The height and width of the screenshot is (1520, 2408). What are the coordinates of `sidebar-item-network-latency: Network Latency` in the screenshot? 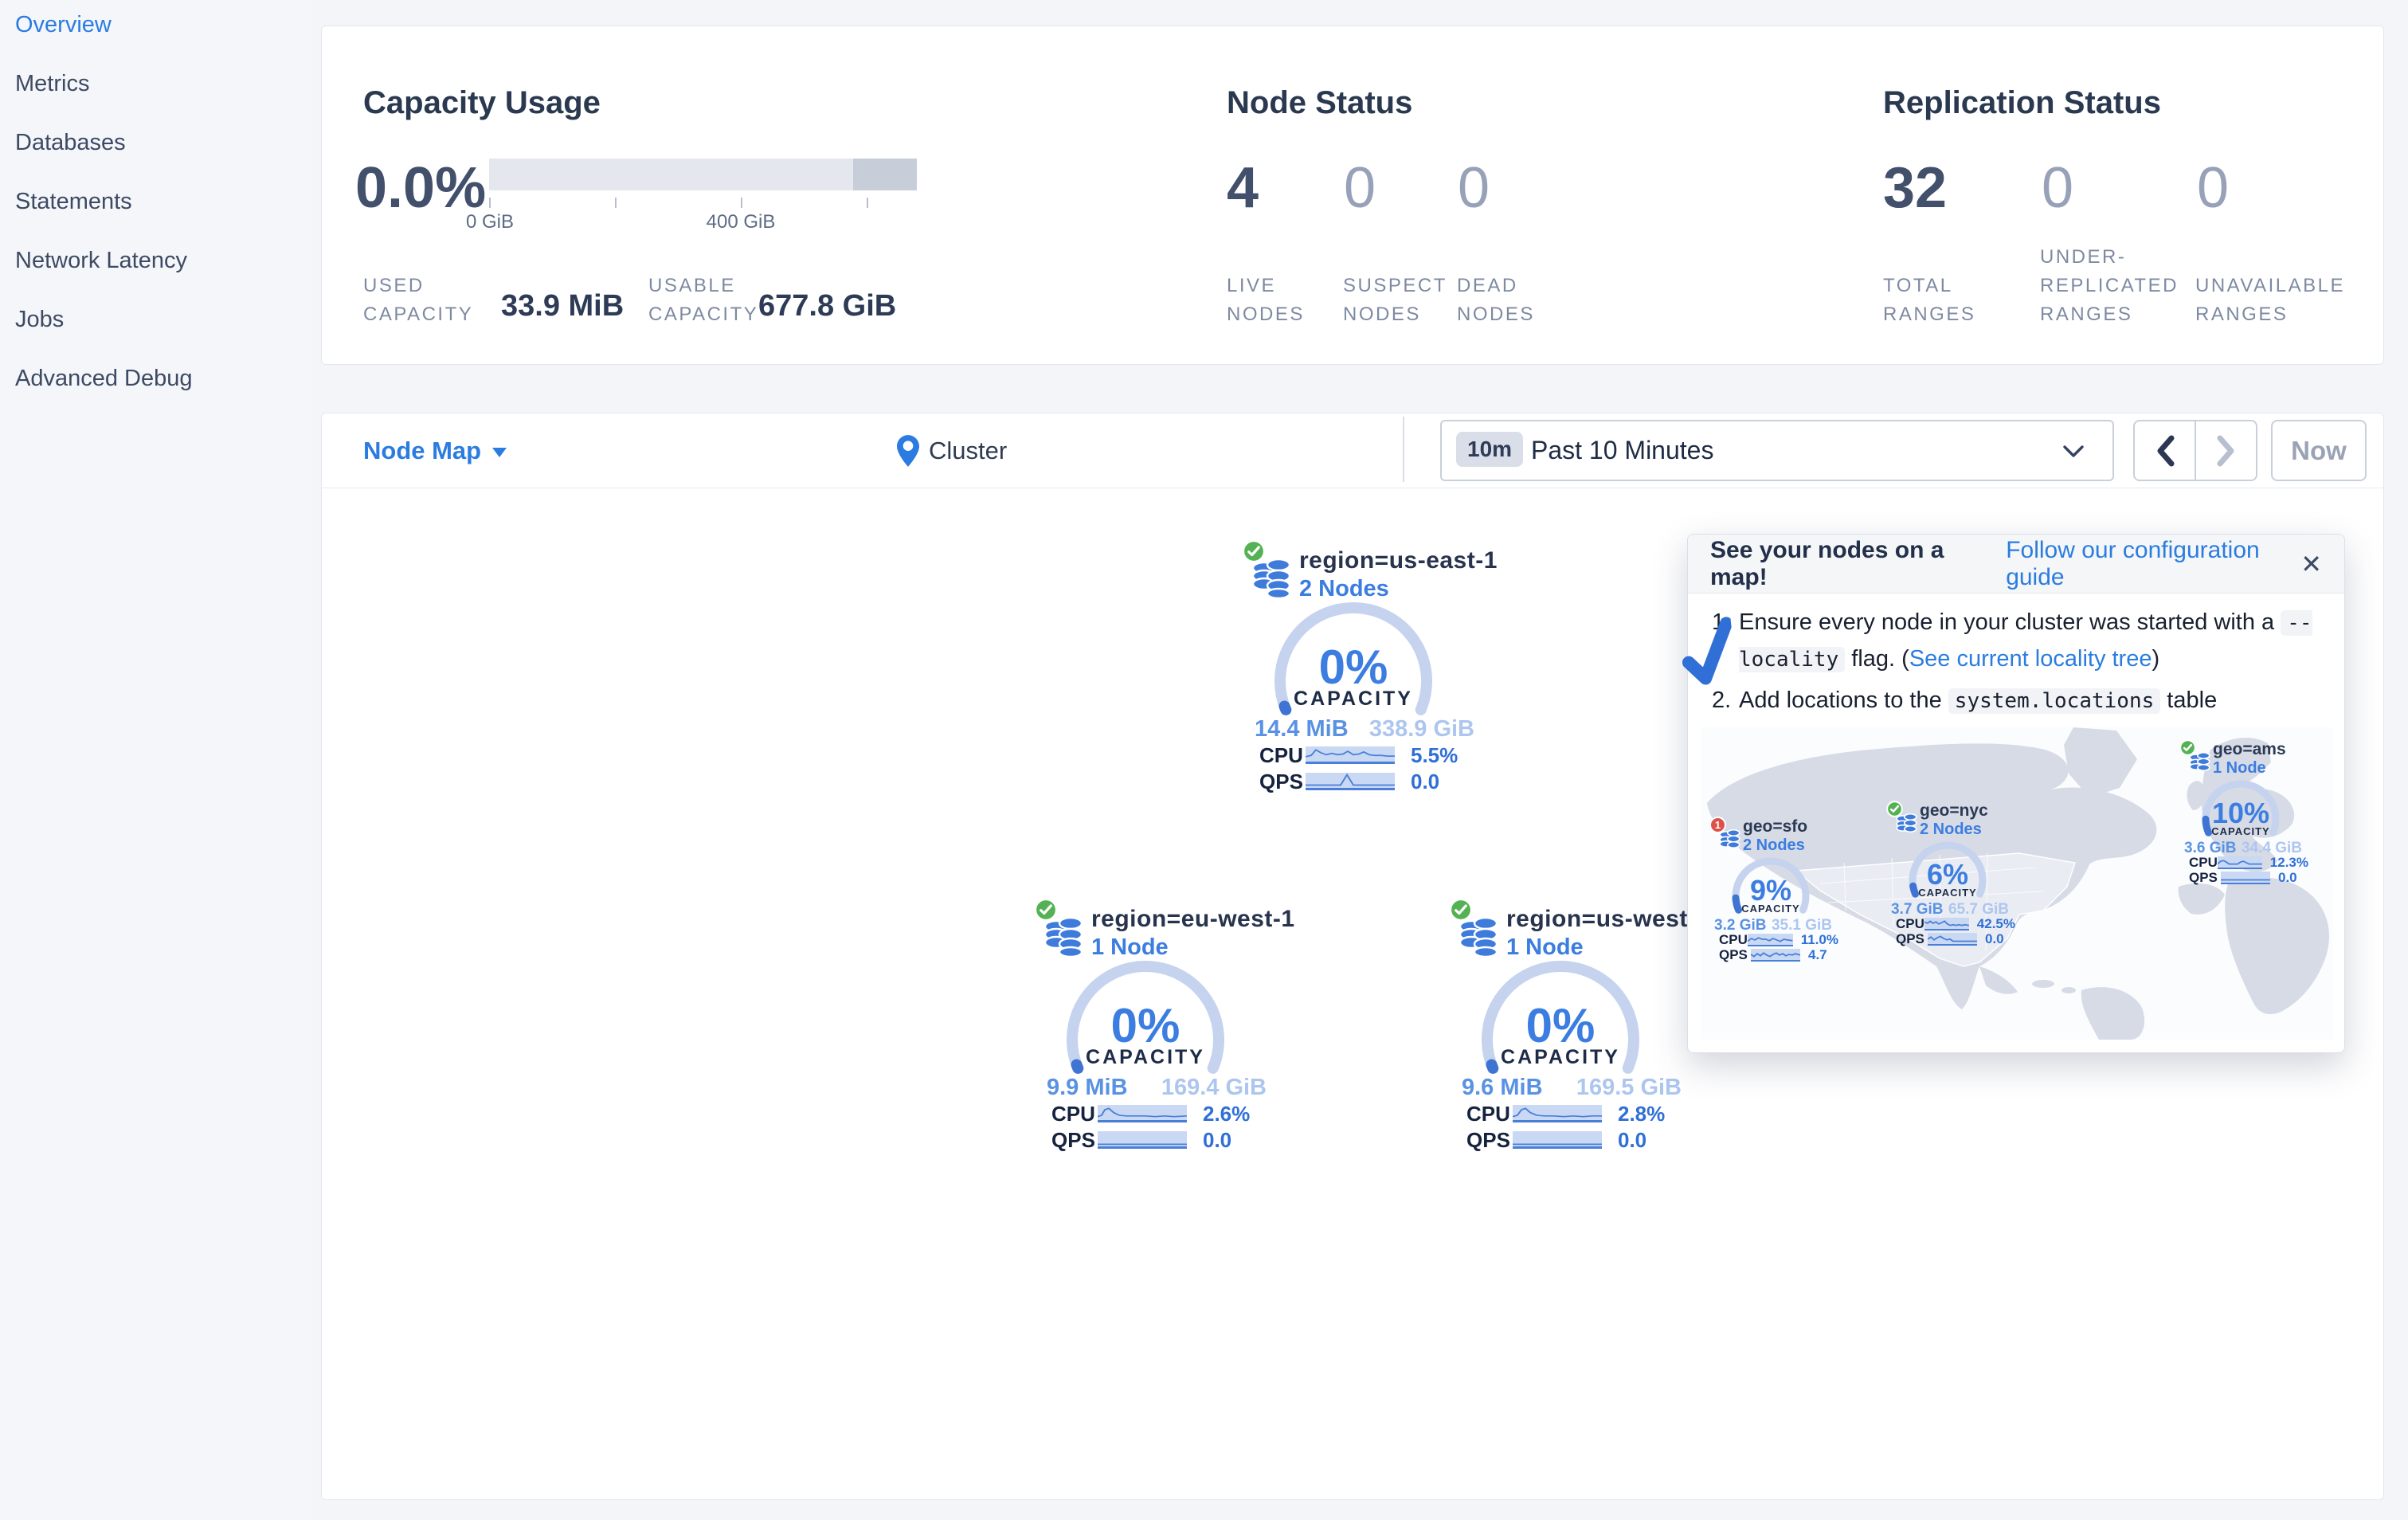 It's located at (156, 260).